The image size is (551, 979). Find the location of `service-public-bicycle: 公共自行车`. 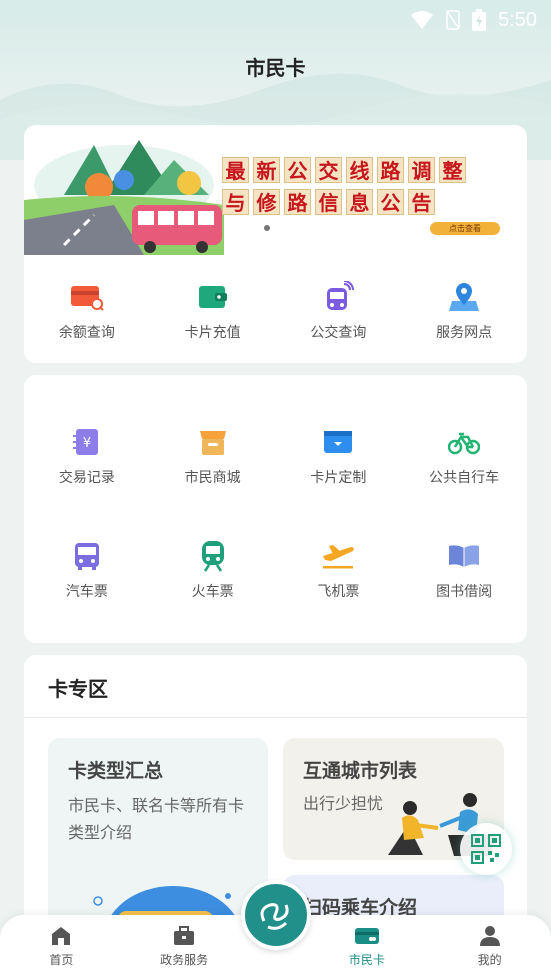

service-public-bicycle: 公共自行车 is located at coordinates (464, 456).